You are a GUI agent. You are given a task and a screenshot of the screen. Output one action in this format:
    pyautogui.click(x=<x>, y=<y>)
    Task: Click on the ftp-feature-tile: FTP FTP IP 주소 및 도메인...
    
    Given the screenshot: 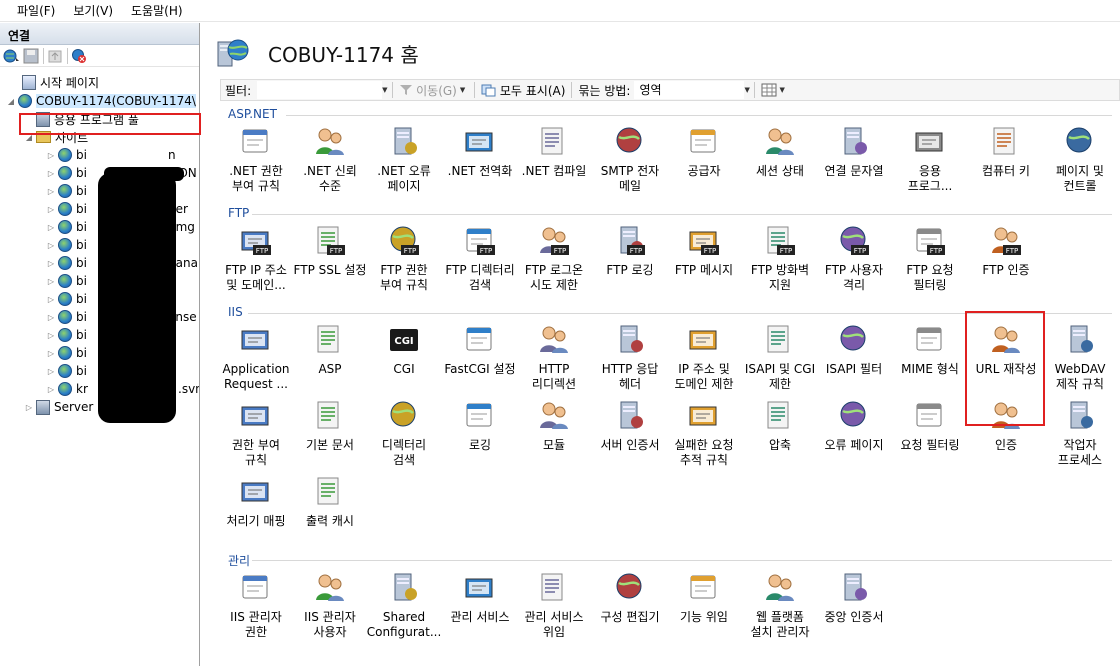 What is the action you would take?
    pyautogui.click(x=256, y=265)
    